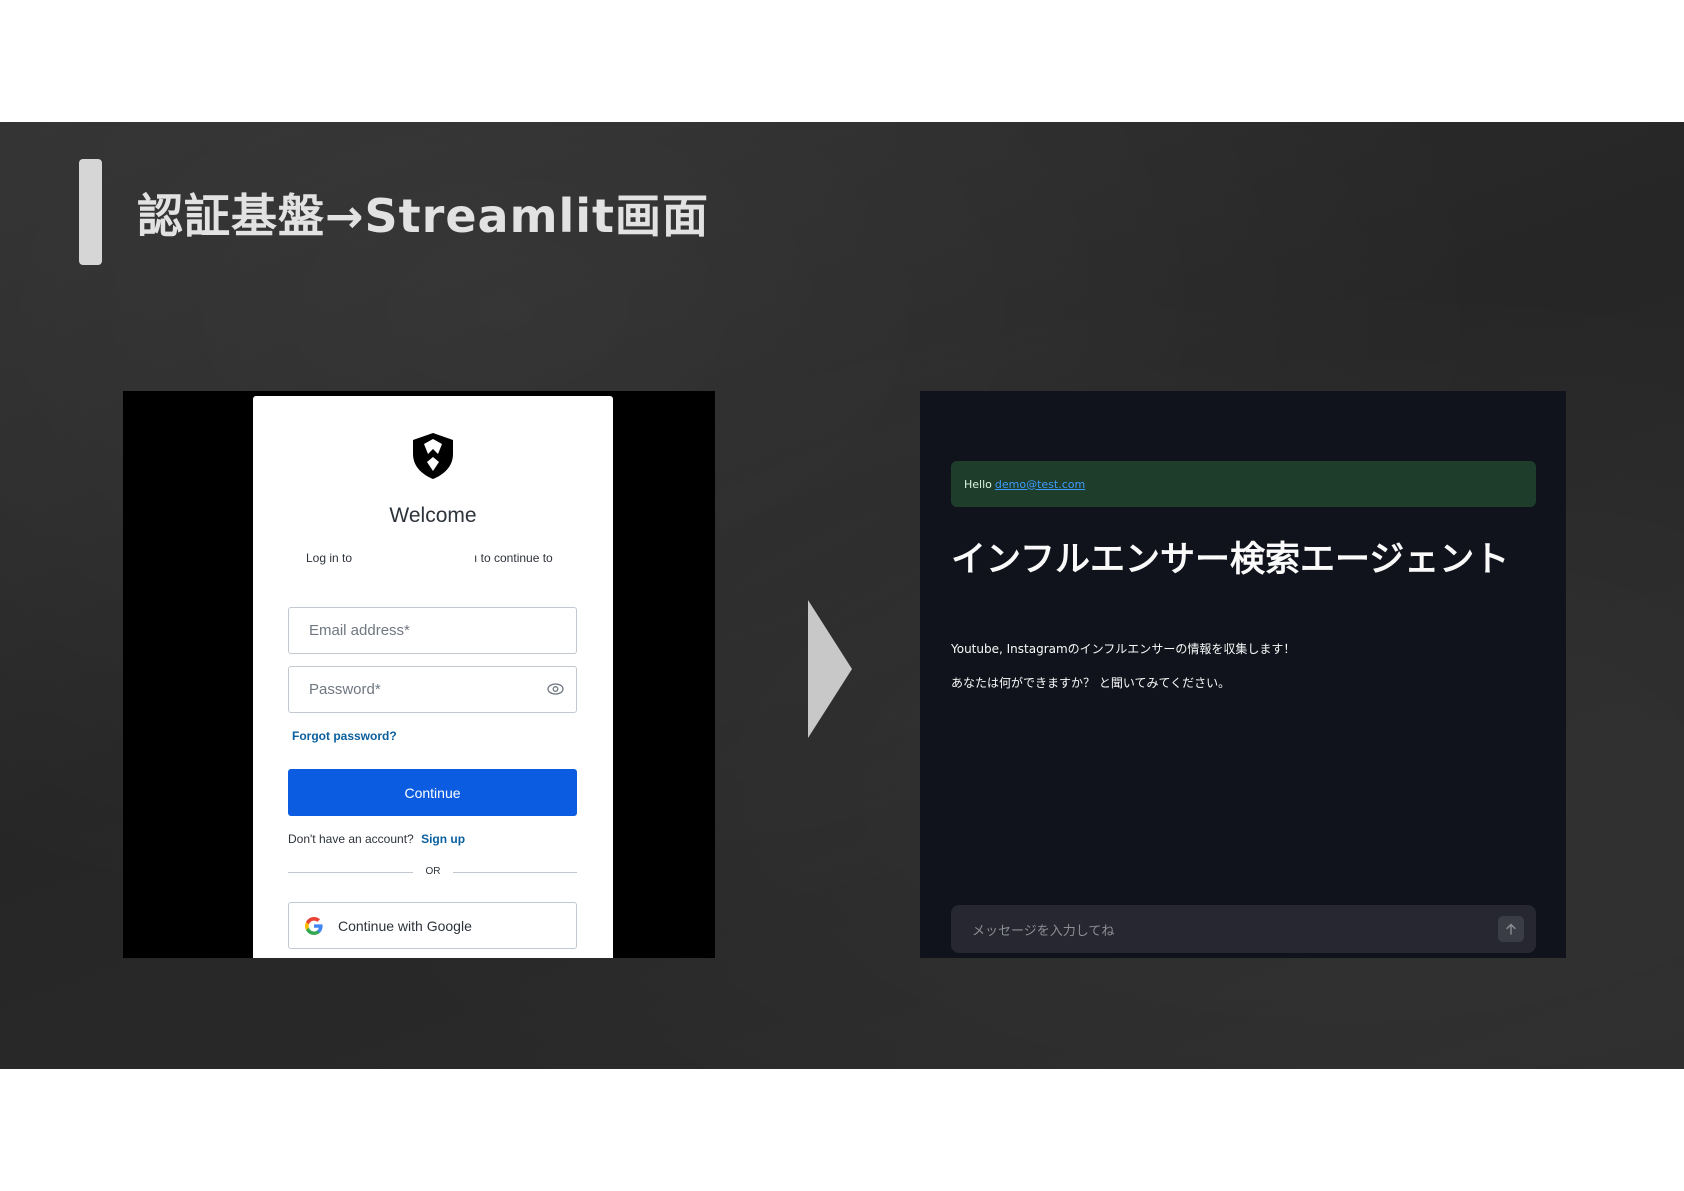  Describe the element at coordinates (1123, 649) in the screenshot. I see `app-description: Youtube, Instagramのインフルエンサーの情報を収集します！` at that location.